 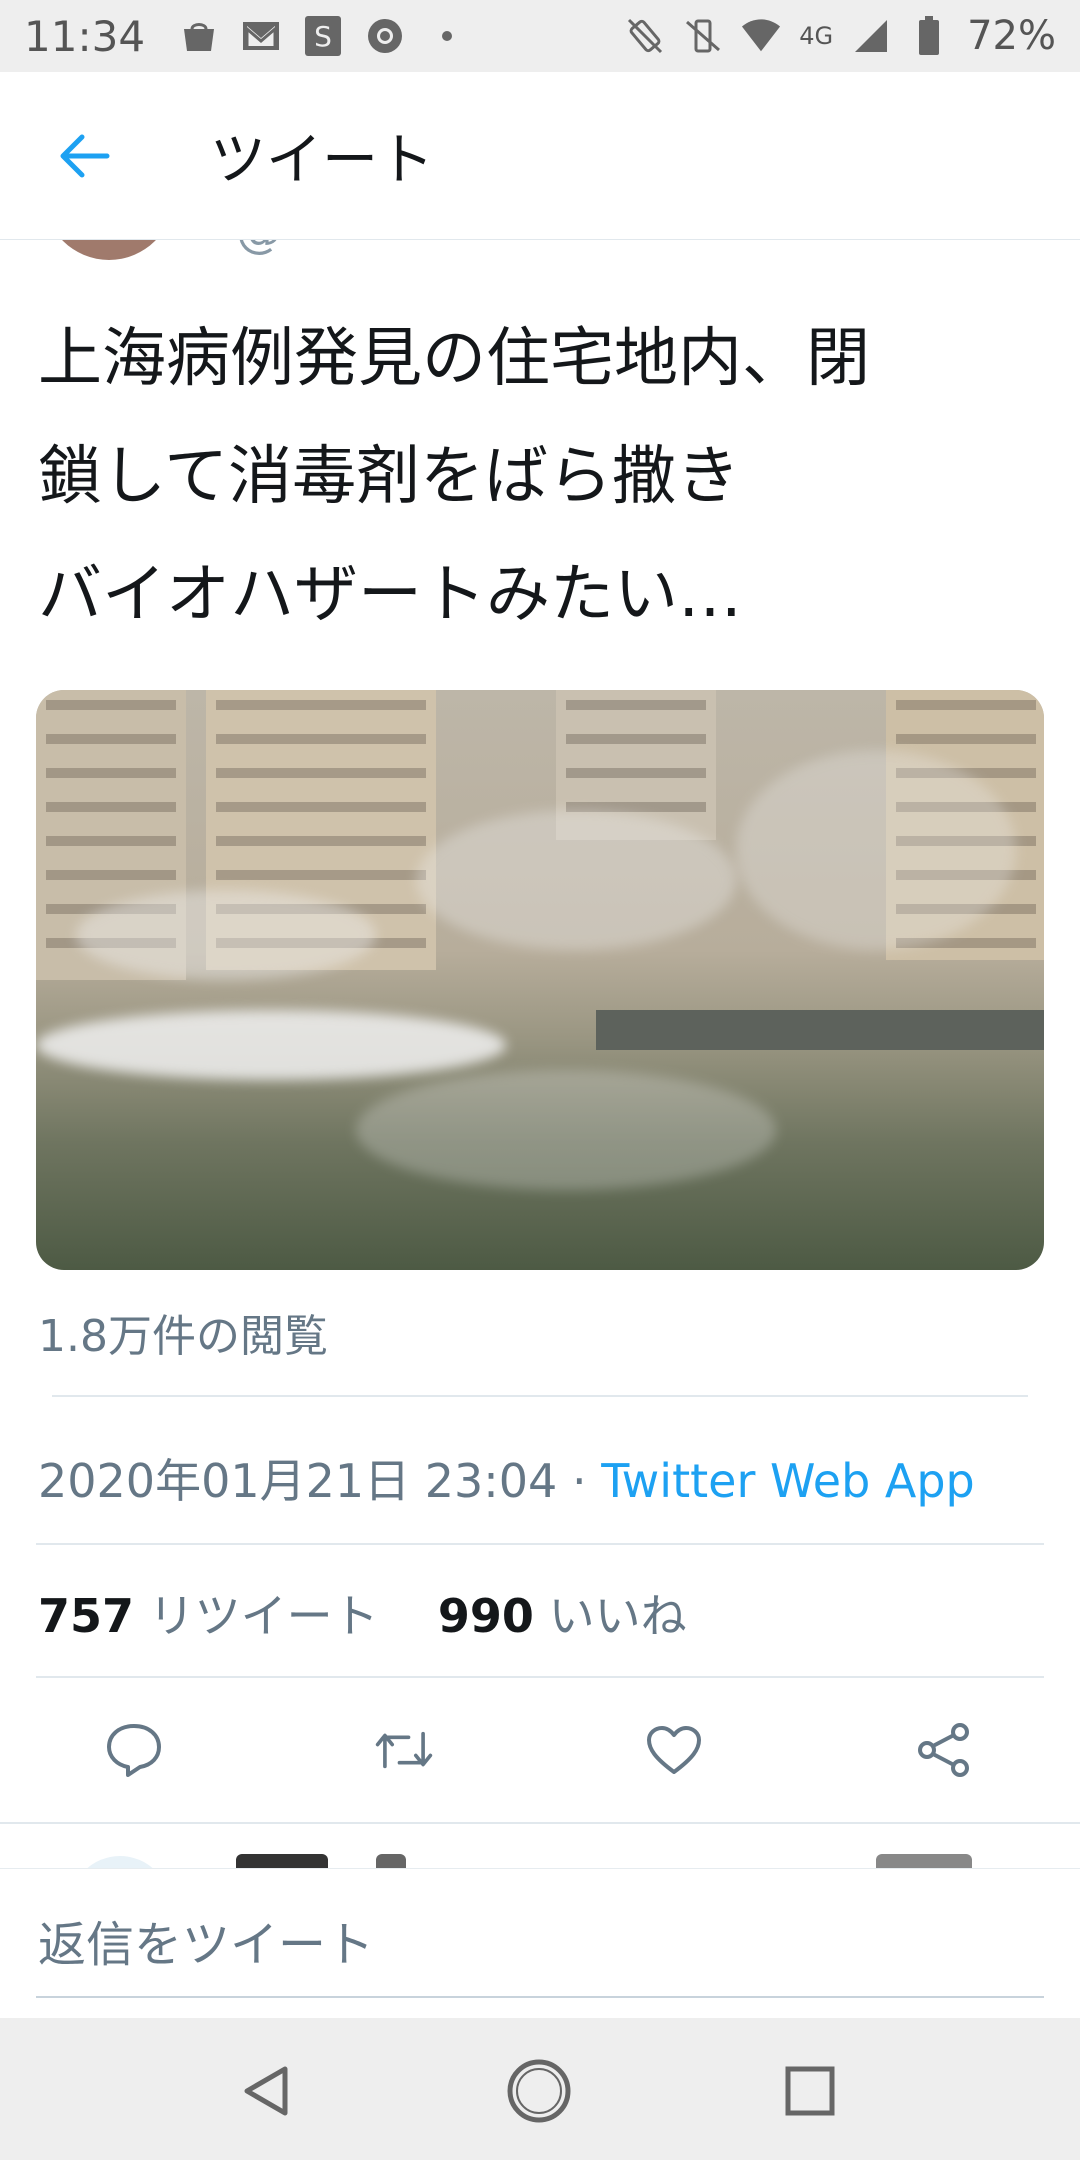 I want to click on network-type: 4G, so click(x=816, y=36).